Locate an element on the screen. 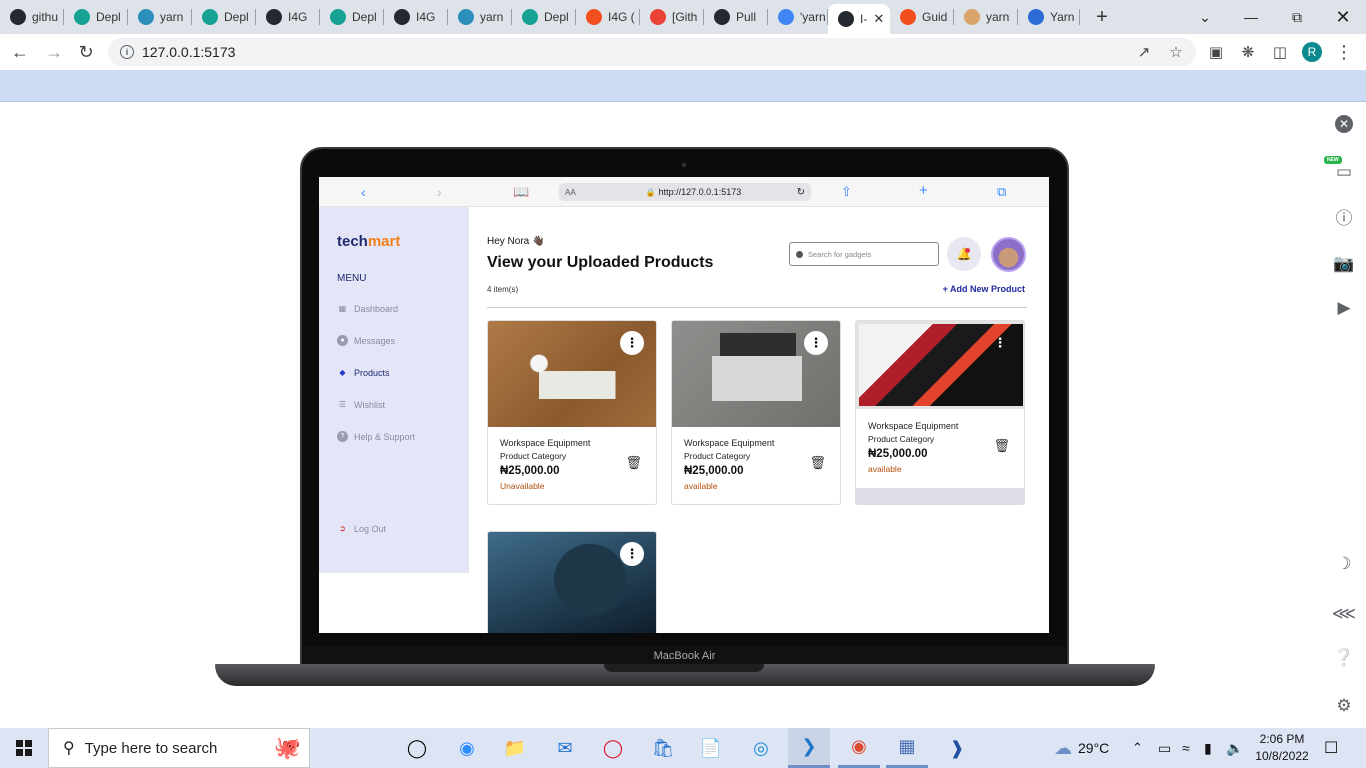 This screenshot has width=1366, height=768. info-icon: ⓘ is located at coordinates (1344, 216).